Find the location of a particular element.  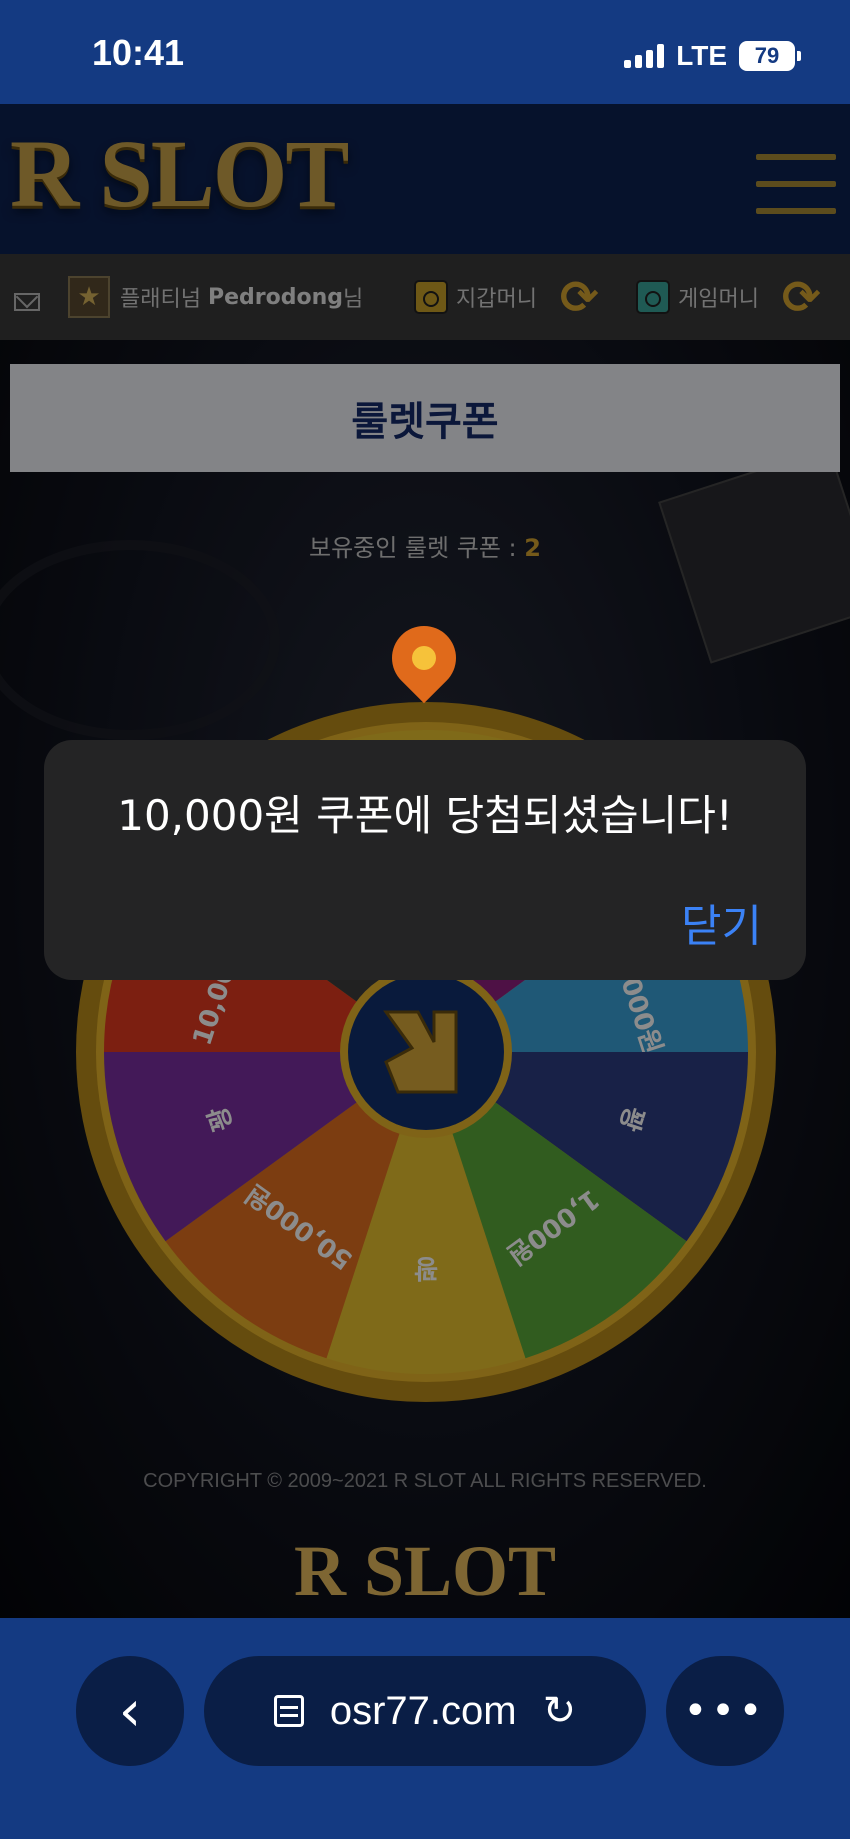

browser-toolbar: ‹ osr77.com ↻ ••• is located at coordinates (425, 1728).